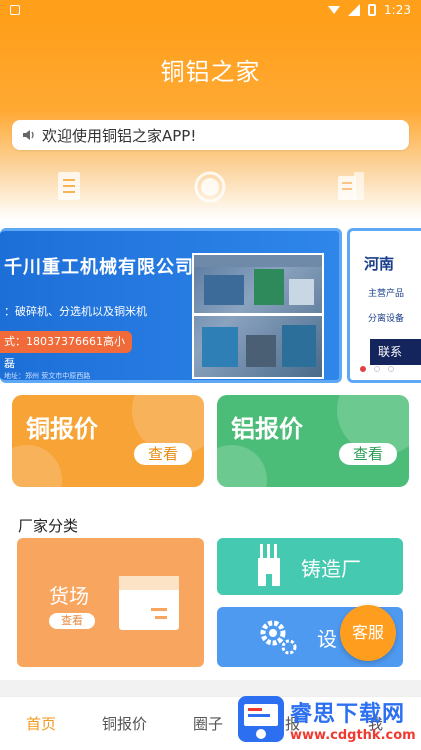 The image size is (421, 750). Describe the element at coordinates (99, 267) in the screenshot. I see `banner-company: 千川重工机械有限公司` at that location.